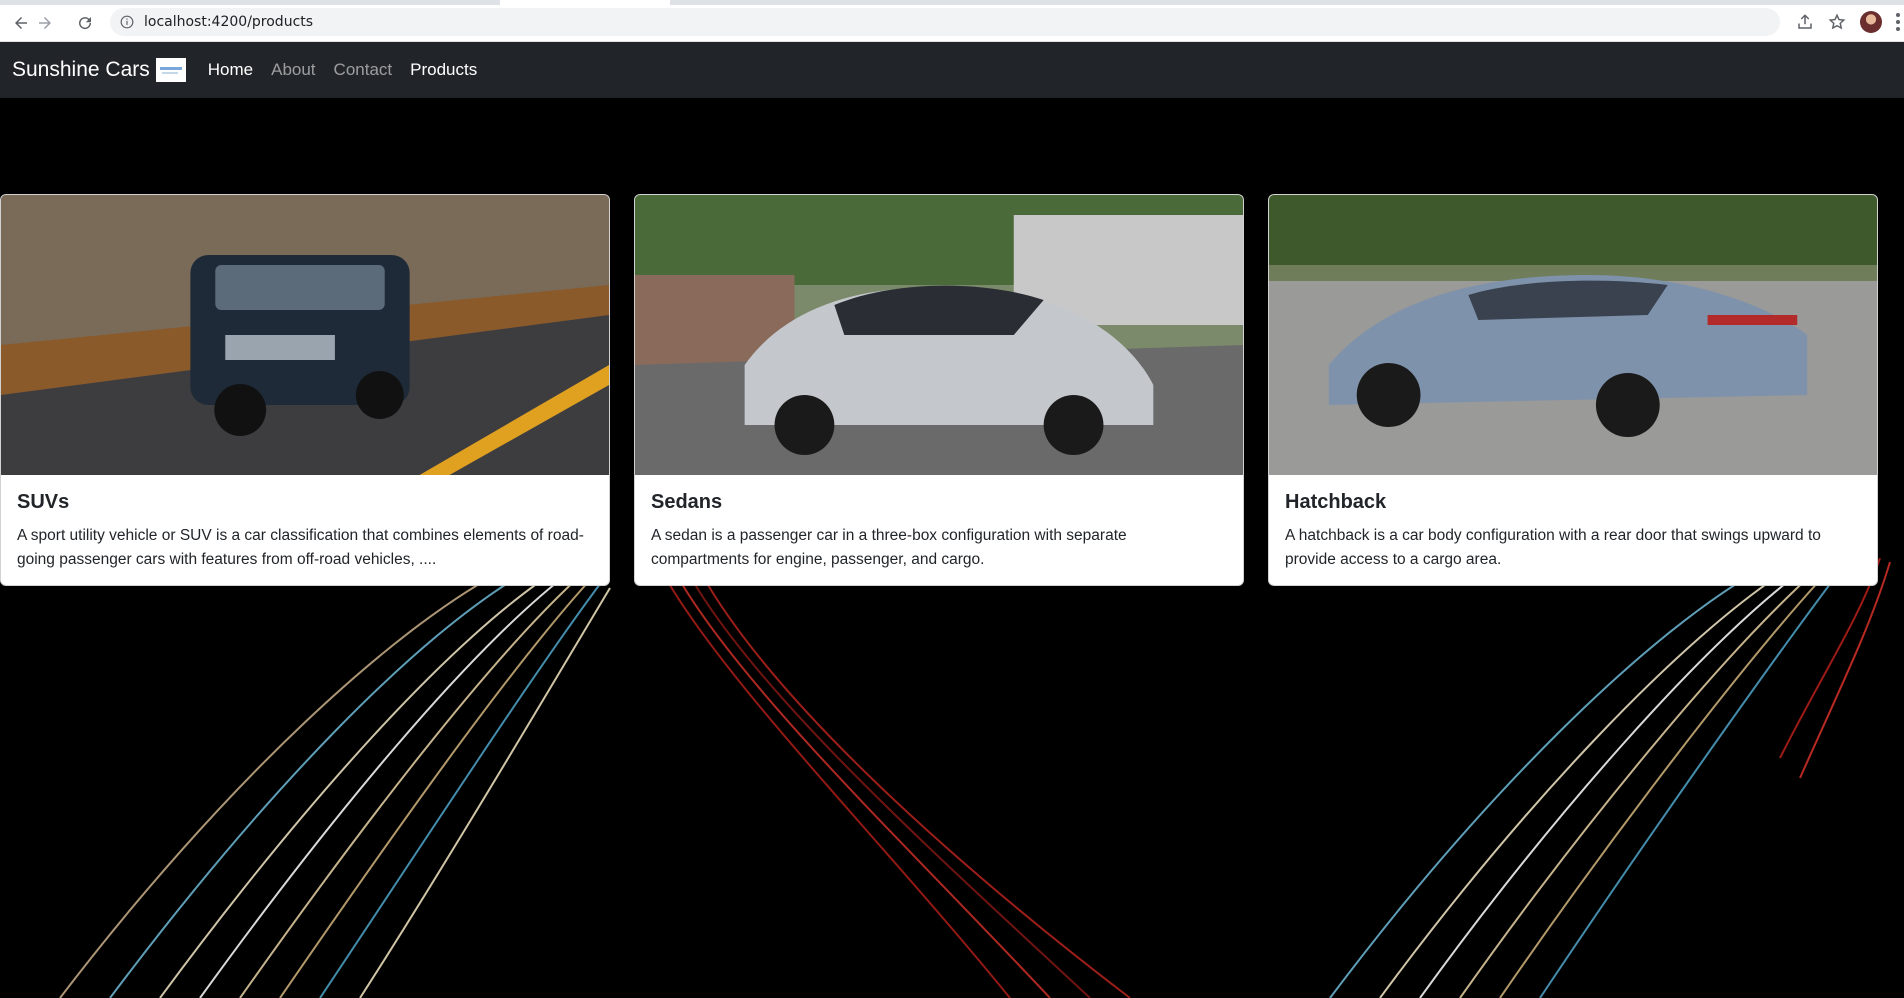 The image size is (1904, 998). What do you see at coordinates (687, 502) in the screenshot?
I see `card-title: Sedans` at bounding box center [687, 502].